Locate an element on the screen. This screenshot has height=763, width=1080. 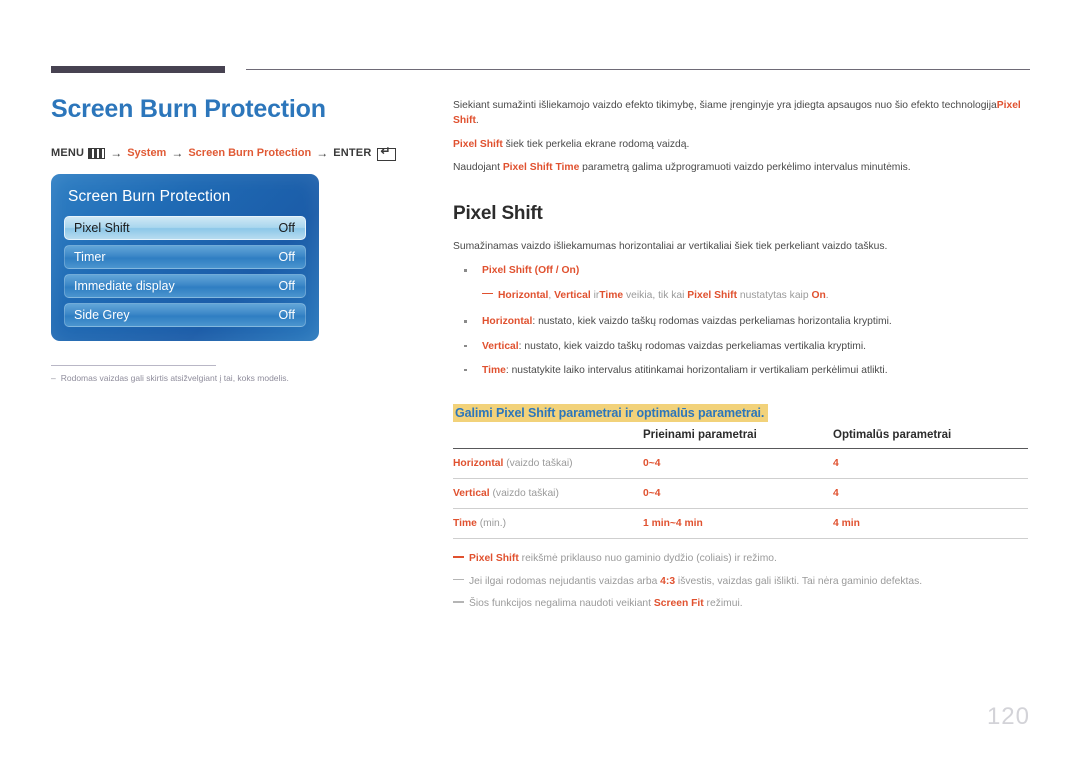
osd-row-label: Timer is located at coordinates (90, 256).